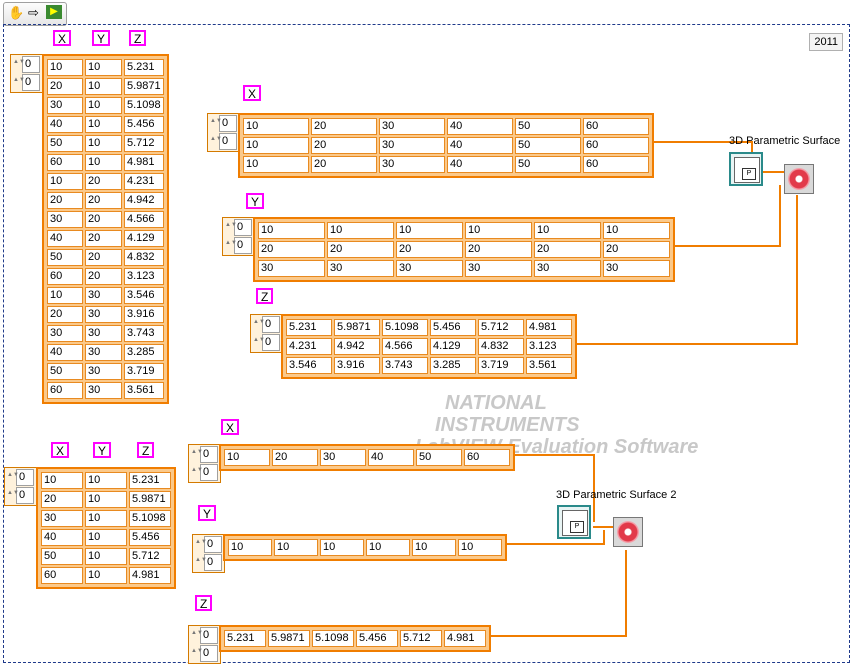  What do you see at coordinates (453, 365) in the screenshot?
I see `array-cell: 3.285` at bounding box center [453, 365].